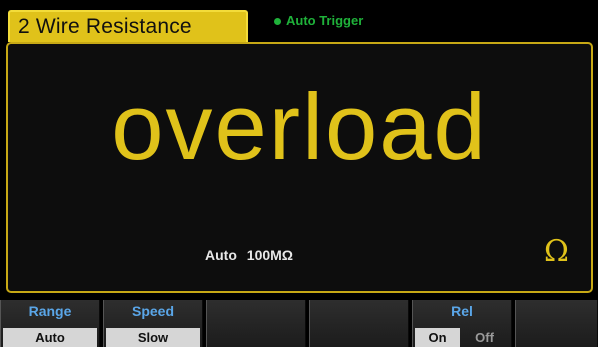 The height and width of the screenshot is (347, 598). What do you see at coordinates (153, 337) in the screenshot?
I see `softkey-speed-value: Slow` at bounding box center [153, 337].